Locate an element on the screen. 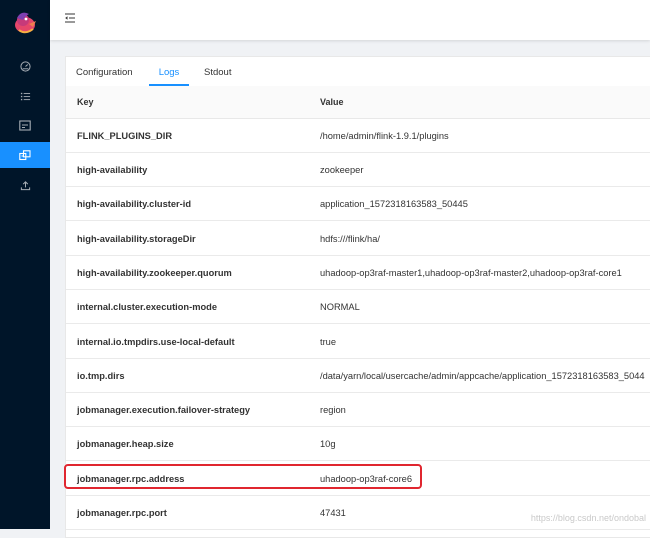 The width and height of the screenshot is (650, 538). menu-fold-icon is located at coordinates (71, 19).